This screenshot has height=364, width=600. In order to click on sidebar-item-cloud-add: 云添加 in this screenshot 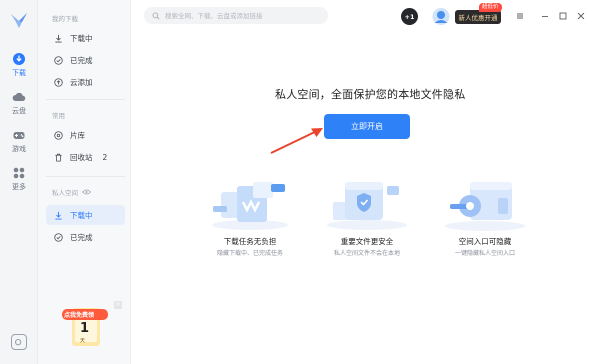, I will do `click(85, 82)`.